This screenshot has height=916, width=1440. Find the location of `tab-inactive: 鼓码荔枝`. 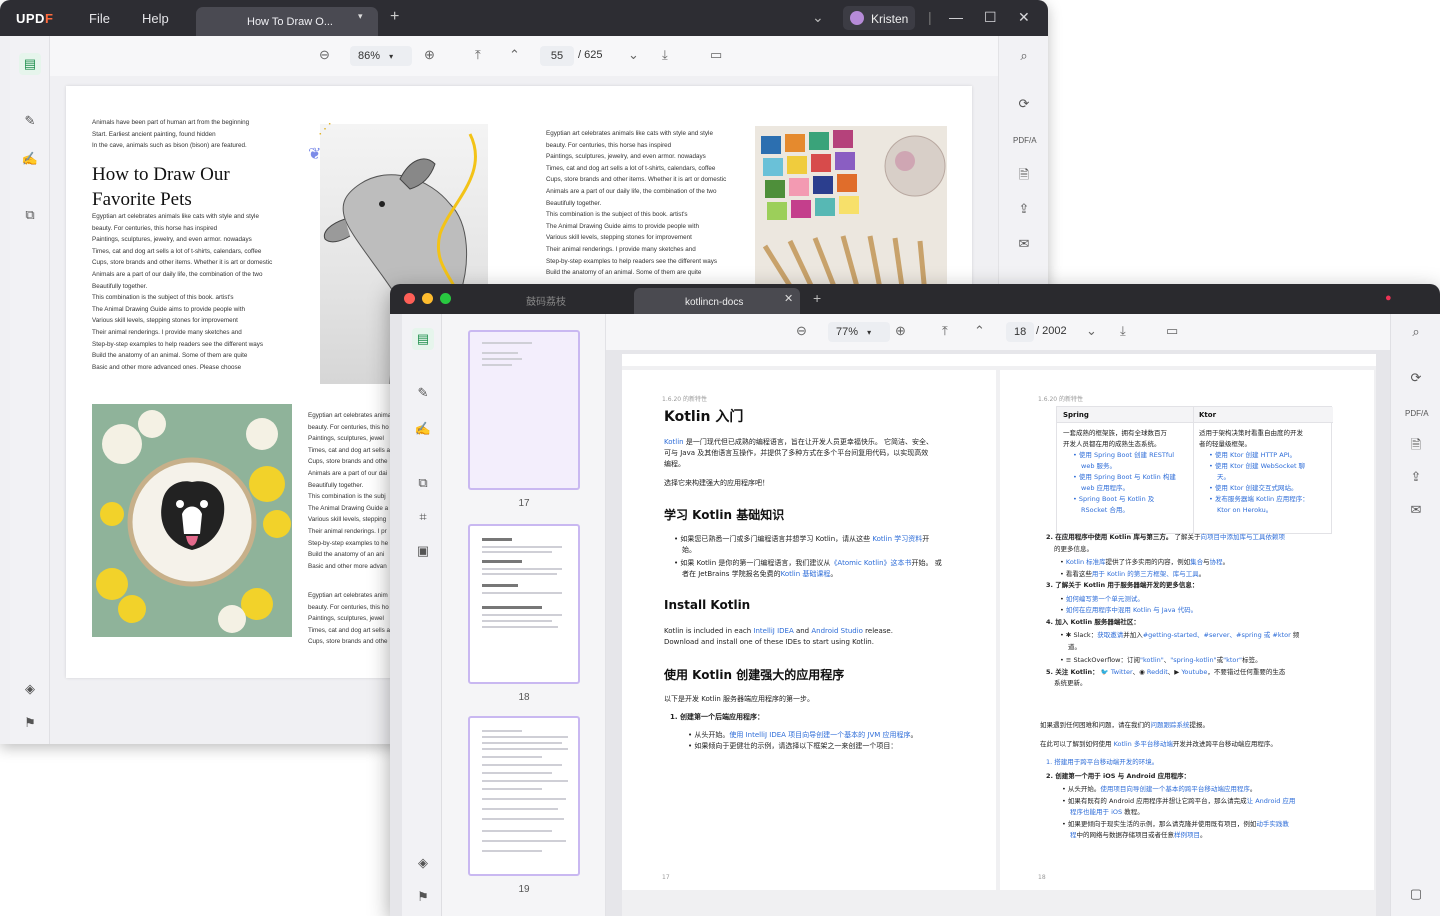

tab-inactive: 鼓码荔枝 is located at coordinates (546, 300).